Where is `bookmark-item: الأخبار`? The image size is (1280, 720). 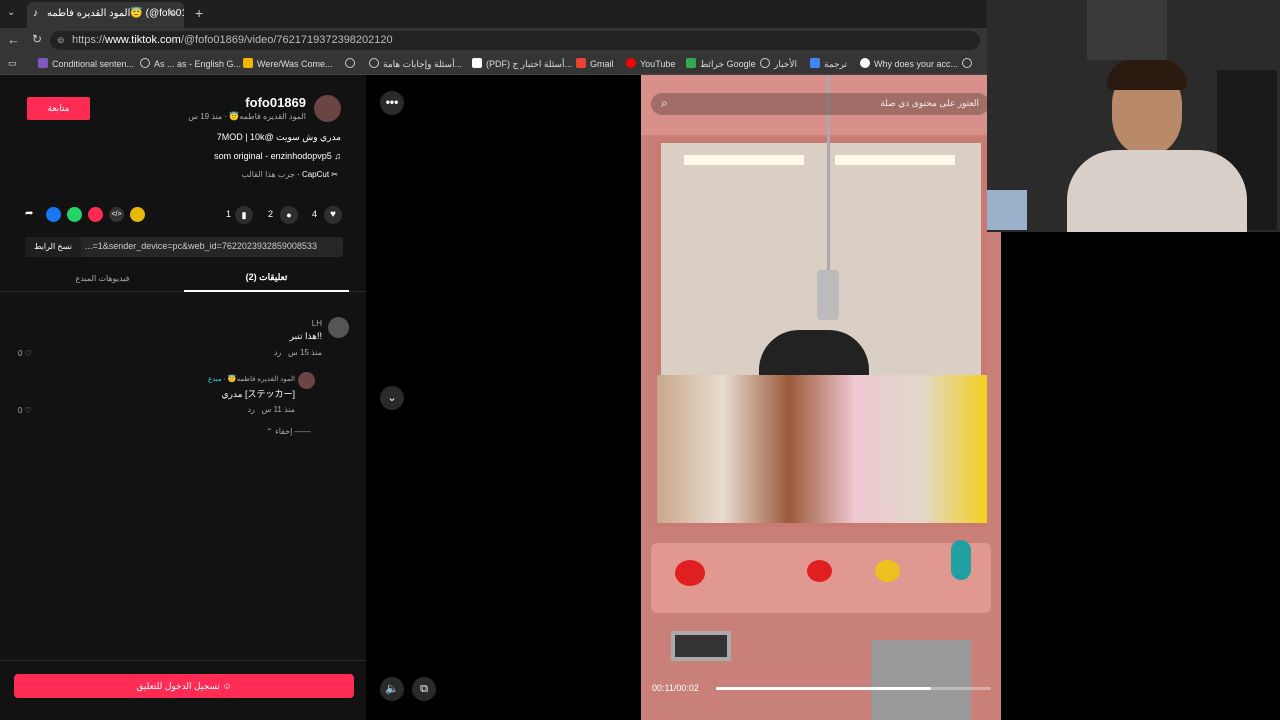 bookmark-item: الأخبار is located at coordinates (778, 64).